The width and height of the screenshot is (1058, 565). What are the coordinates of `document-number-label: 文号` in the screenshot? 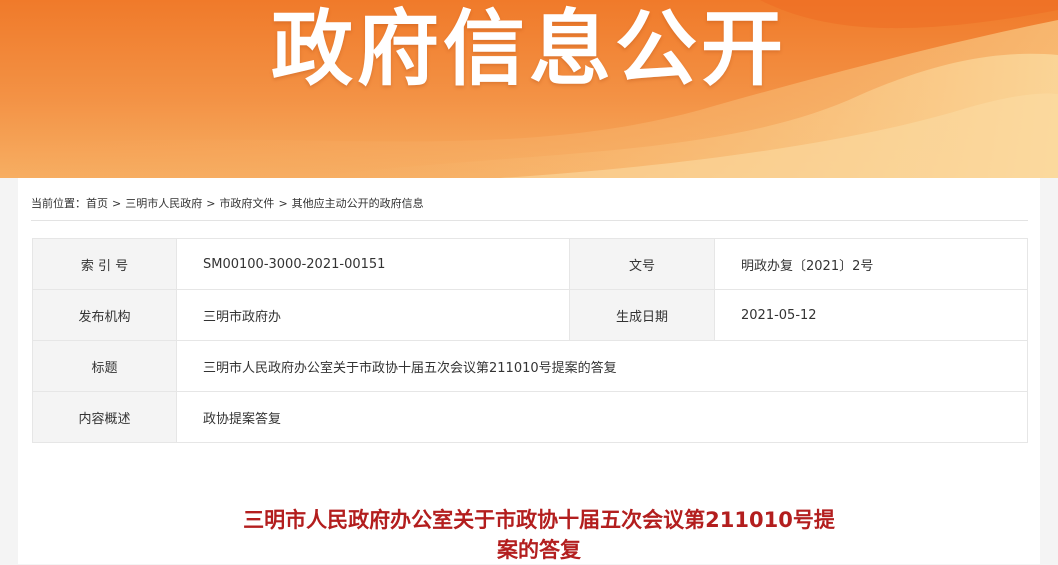 It's located at (642, 264).